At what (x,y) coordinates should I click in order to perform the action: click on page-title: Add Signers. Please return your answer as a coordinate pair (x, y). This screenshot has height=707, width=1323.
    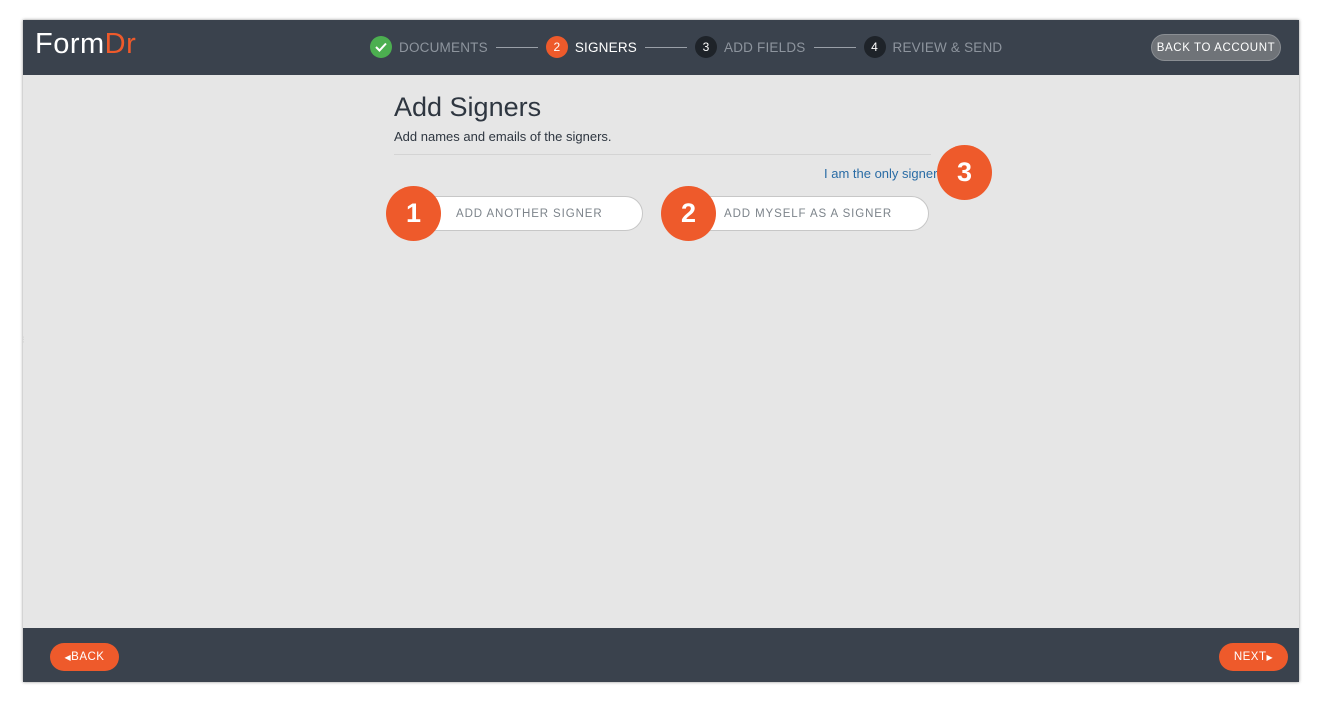
    Looking at the image, I should click on (468, 107).